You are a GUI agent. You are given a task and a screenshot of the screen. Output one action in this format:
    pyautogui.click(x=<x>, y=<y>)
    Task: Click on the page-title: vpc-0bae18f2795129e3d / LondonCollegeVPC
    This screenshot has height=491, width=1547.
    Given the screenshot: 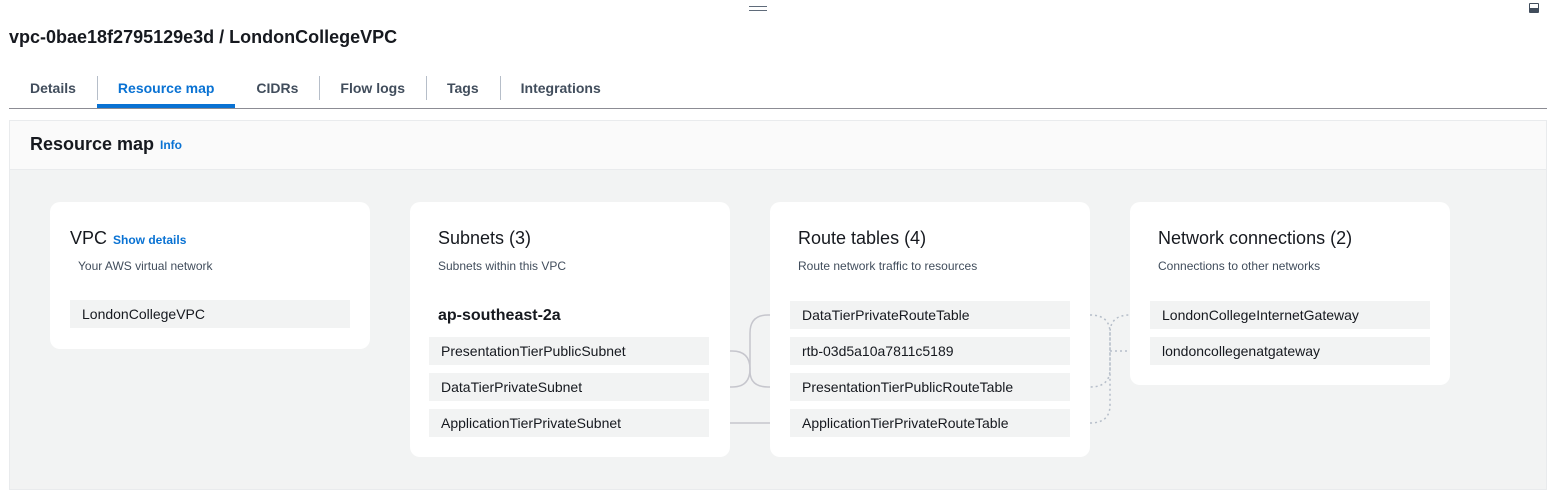 What is the action you would take?
    pyautogui.click(x=203, y=37)
    